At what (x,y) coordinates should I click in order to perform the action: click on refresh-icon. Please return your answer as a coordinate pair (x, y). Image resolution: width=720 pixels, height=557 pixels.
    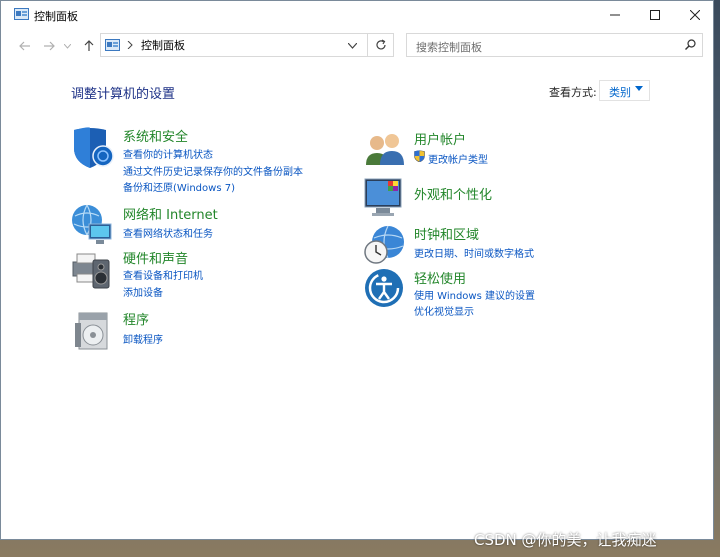
    Looking at the image, I should click on (380, 44).